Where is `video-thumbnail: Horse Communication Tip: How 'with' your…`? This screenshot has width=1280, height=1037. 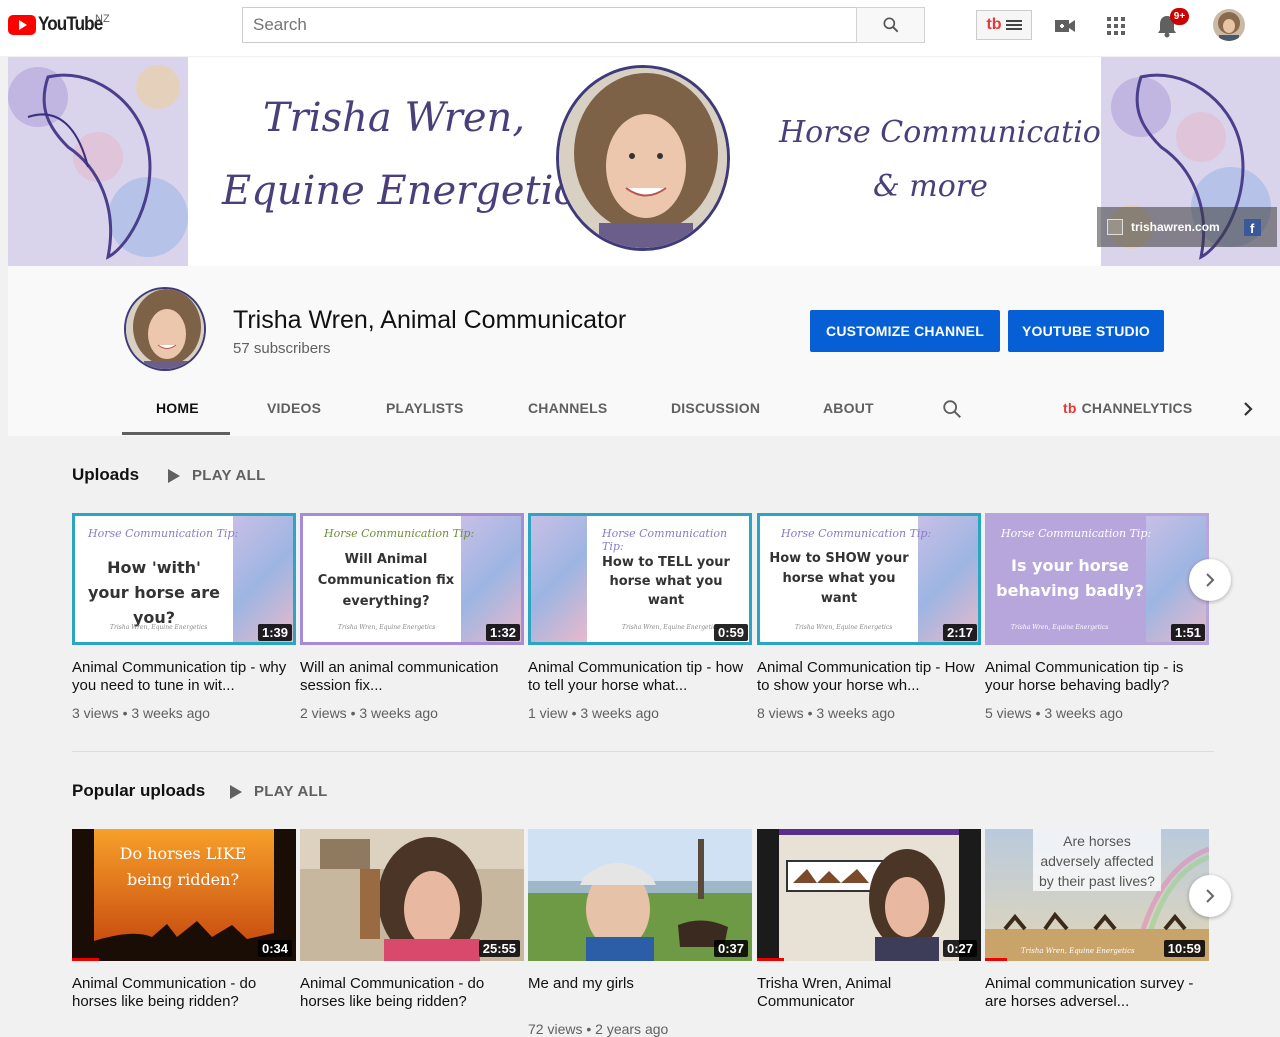
video-thumbnail: Horse Communication Tip: How 'with' your… is located at coordinates (184, 579).